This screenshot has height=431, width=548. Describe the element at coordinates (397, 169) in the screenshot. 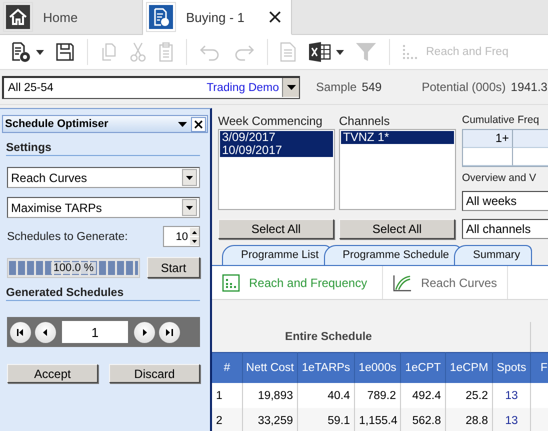

I see `list-box: TVNZ 1*` at that location.